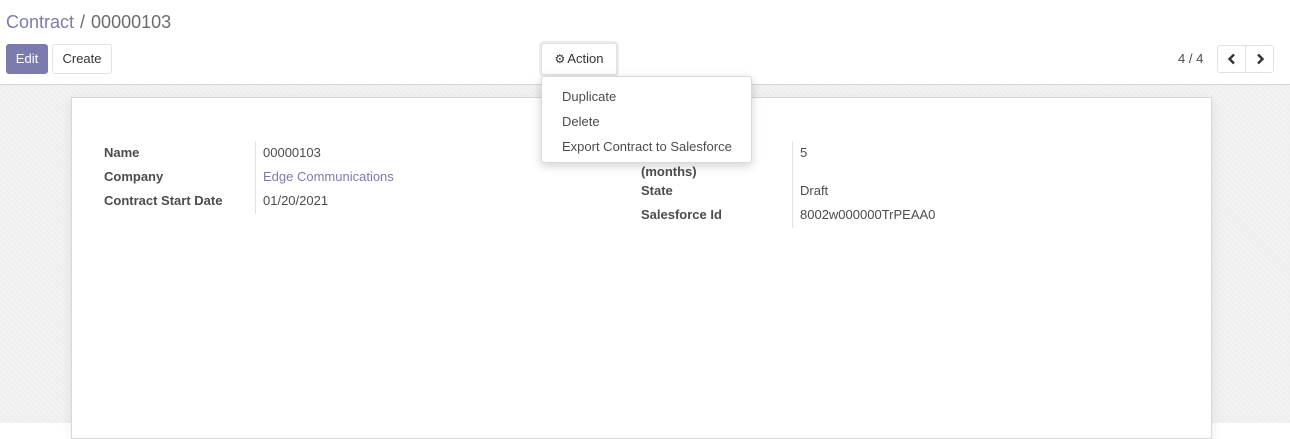  What do you see at coordinates (814, 190) in the screenshot?
I see `field-value-state: Draft` at bounding box center [814, 190].